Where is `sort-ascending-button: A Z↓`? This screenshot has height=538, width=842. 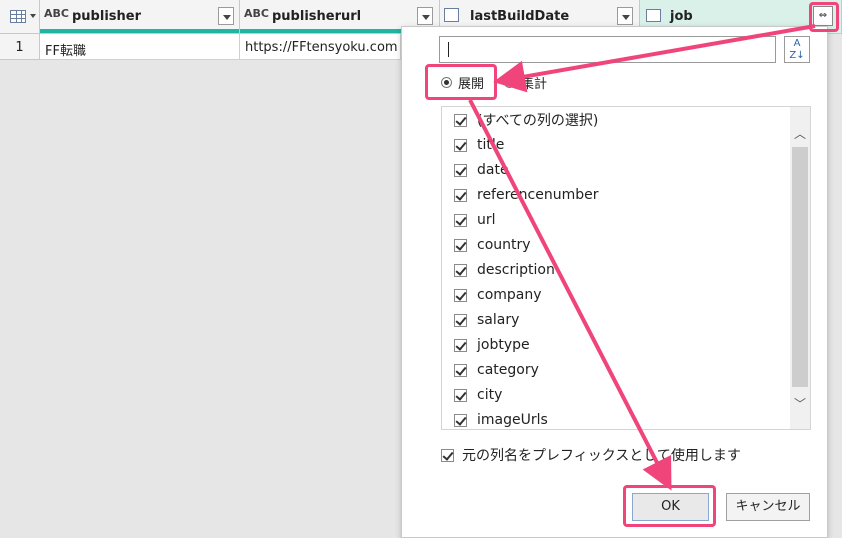 sort-ascending-button: A Z↓ is located at coordinates (797, 49).